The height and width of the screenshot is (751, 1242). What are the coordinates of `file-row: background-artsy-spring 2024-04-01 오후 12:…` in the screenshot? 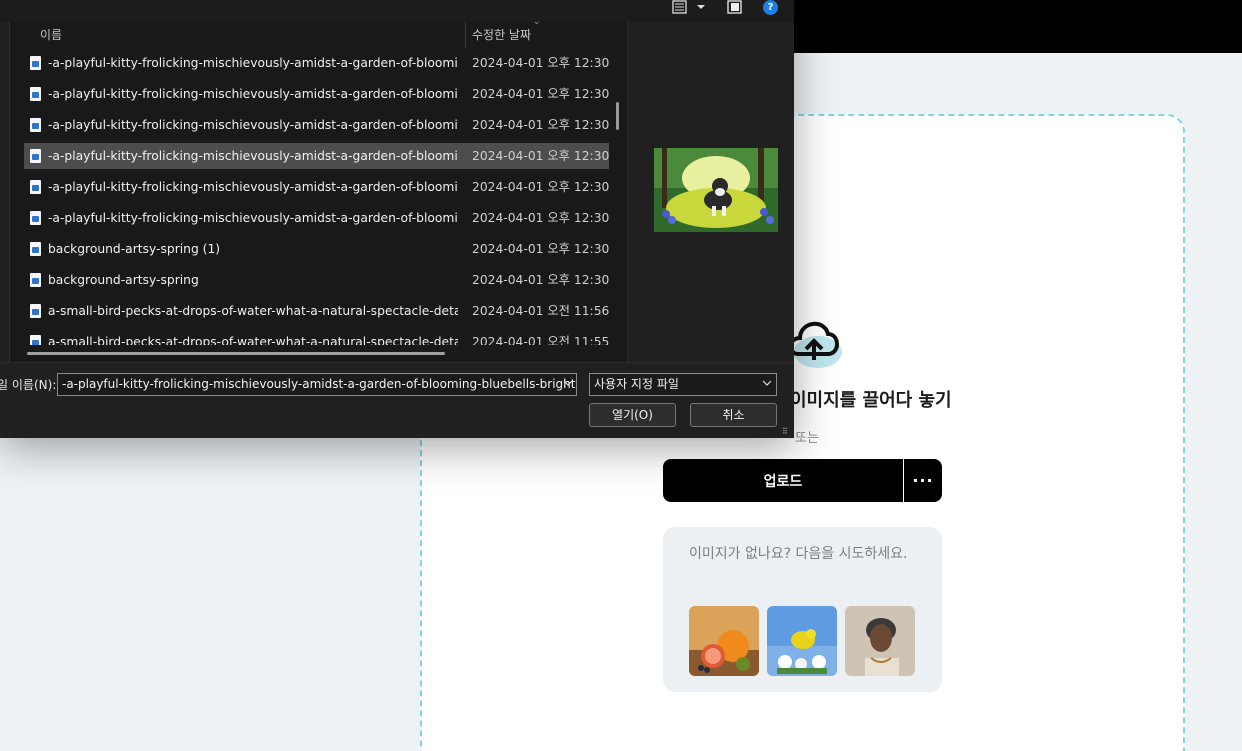 It's located at (316, 280).